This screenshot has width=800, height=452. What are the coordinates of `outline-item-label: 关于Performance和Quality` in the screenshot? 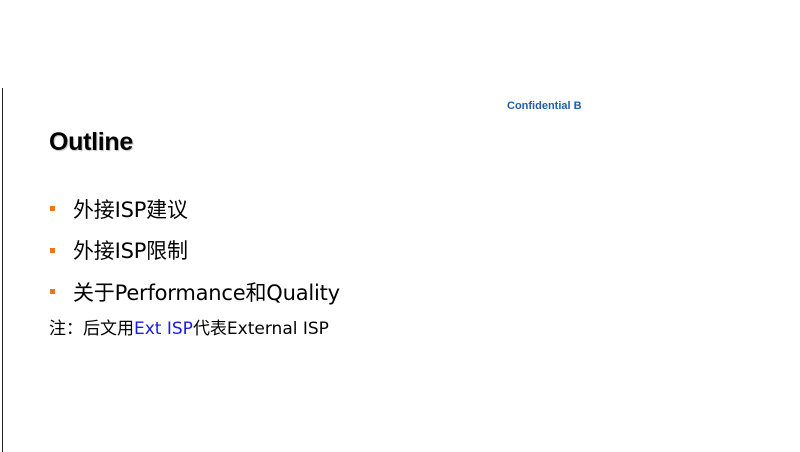 It's located at (206, 292).